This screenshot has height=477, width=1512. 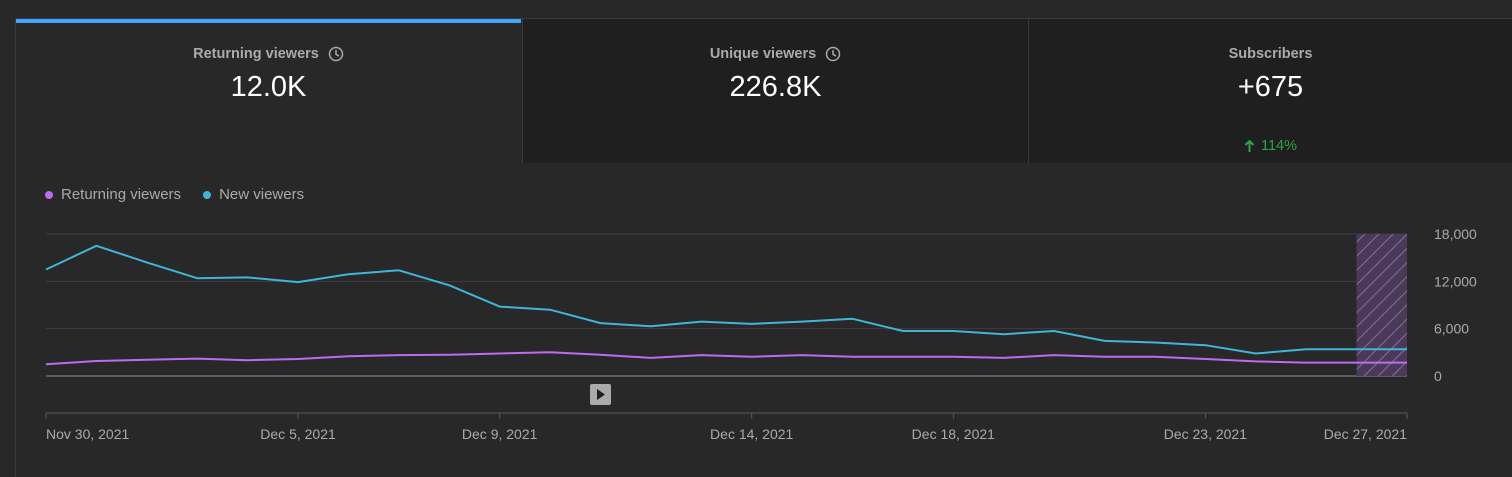 What do you see at coordinates (726, 358) in the screenshot?
I see `series-line-returning-viewers` at bounding box center [726, 358].